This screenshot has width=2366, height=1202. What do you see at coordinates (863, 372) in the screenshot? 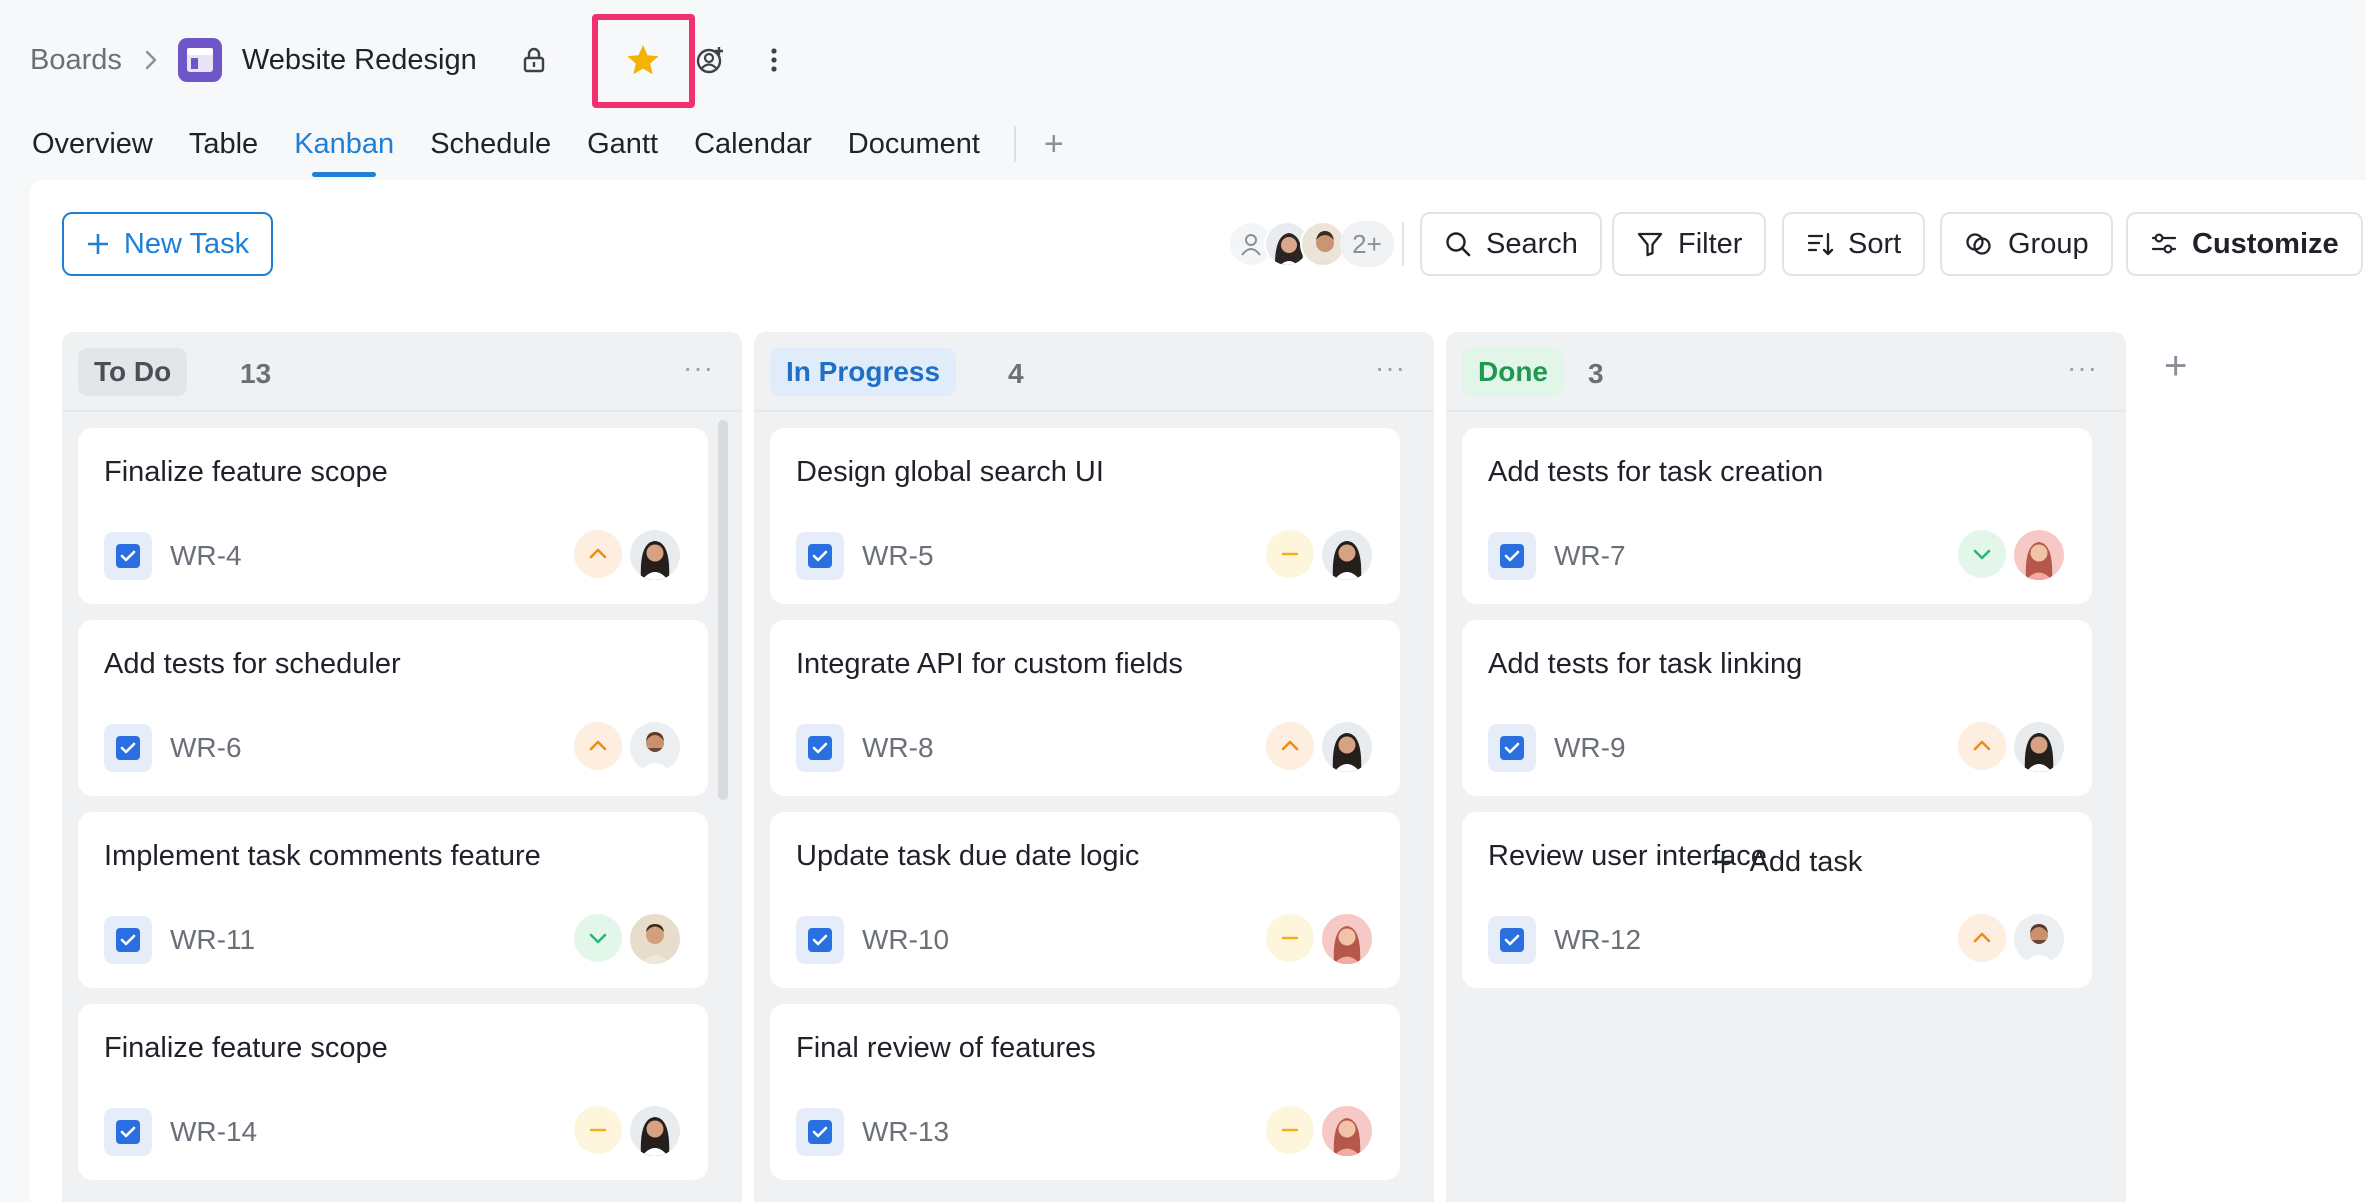
I see `column-status-badge: In Progress` at bounding box center [863, 372].